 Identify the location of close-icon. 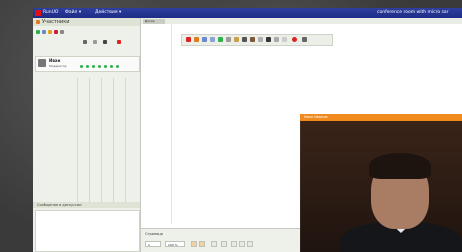
(119, 42).